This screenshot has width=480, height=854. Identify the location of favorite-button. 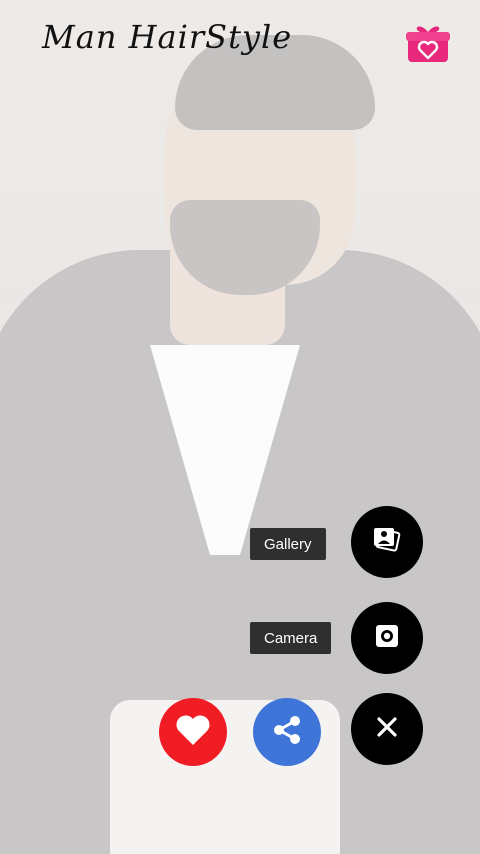
(193, 732).